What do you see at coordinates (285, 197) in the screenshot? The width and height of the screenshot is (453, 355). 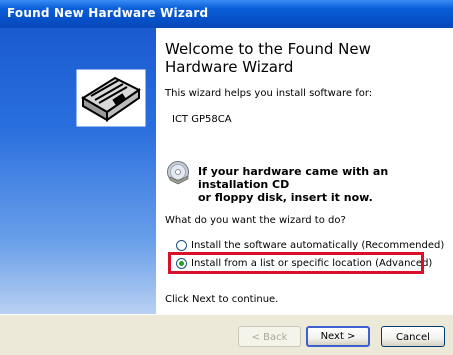 I see `cd-notice-line-2: or floppy disk, insert it now.` at bounding box center [285, 197].